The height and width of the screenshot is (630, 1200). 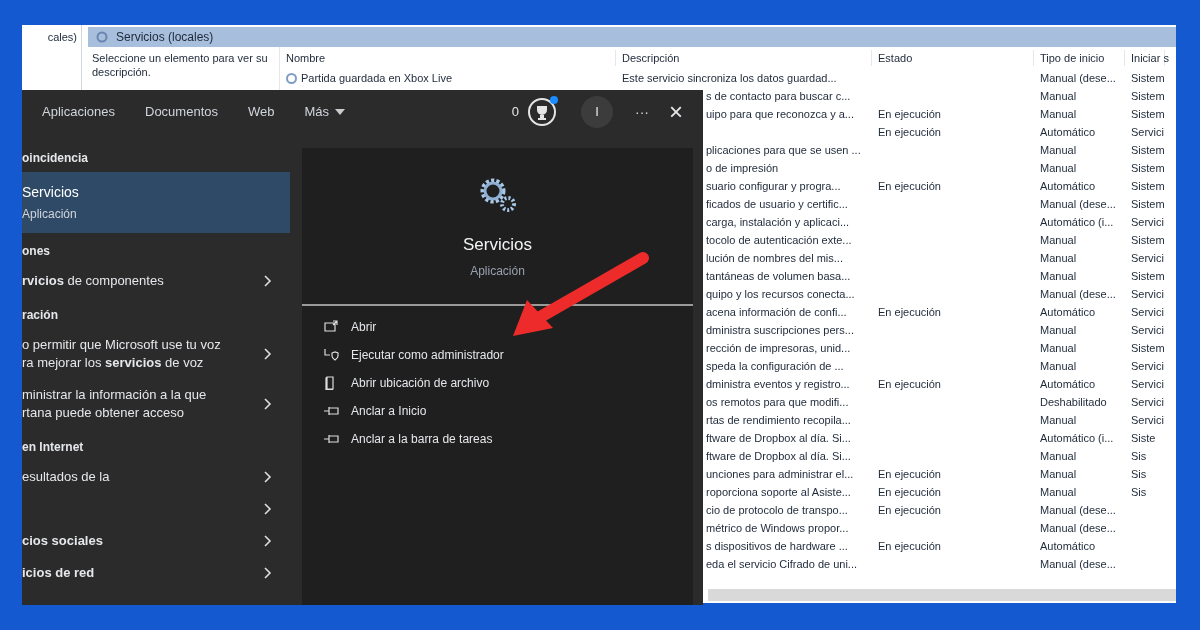 What do you see at coordinates (676, 112) in the screenshot?
I see `close-button: ×` at bounding box center [676, 112].